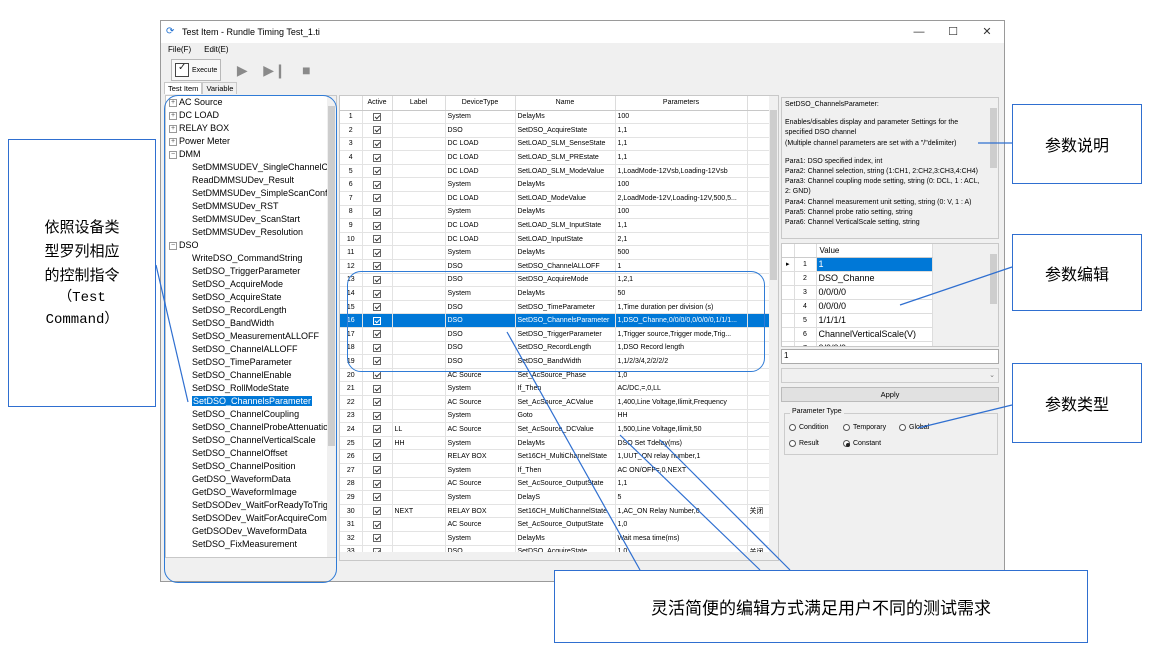  Describe the element at coordinates (480, 103) in the screenshot. I see `column-header: DeviceType` at that location.